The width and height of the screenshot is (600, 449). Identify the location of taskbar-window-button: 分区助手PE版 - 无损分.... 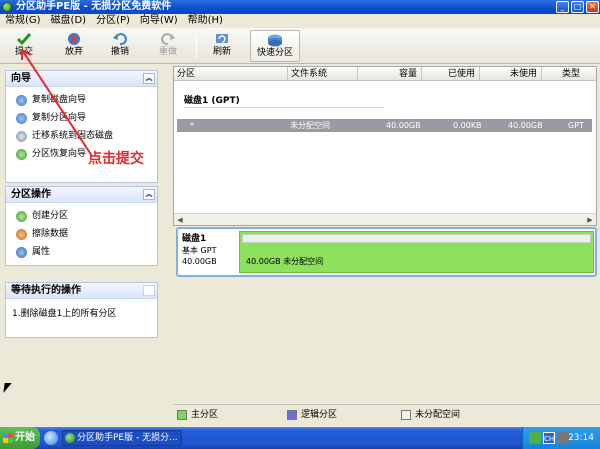
(122, 438).